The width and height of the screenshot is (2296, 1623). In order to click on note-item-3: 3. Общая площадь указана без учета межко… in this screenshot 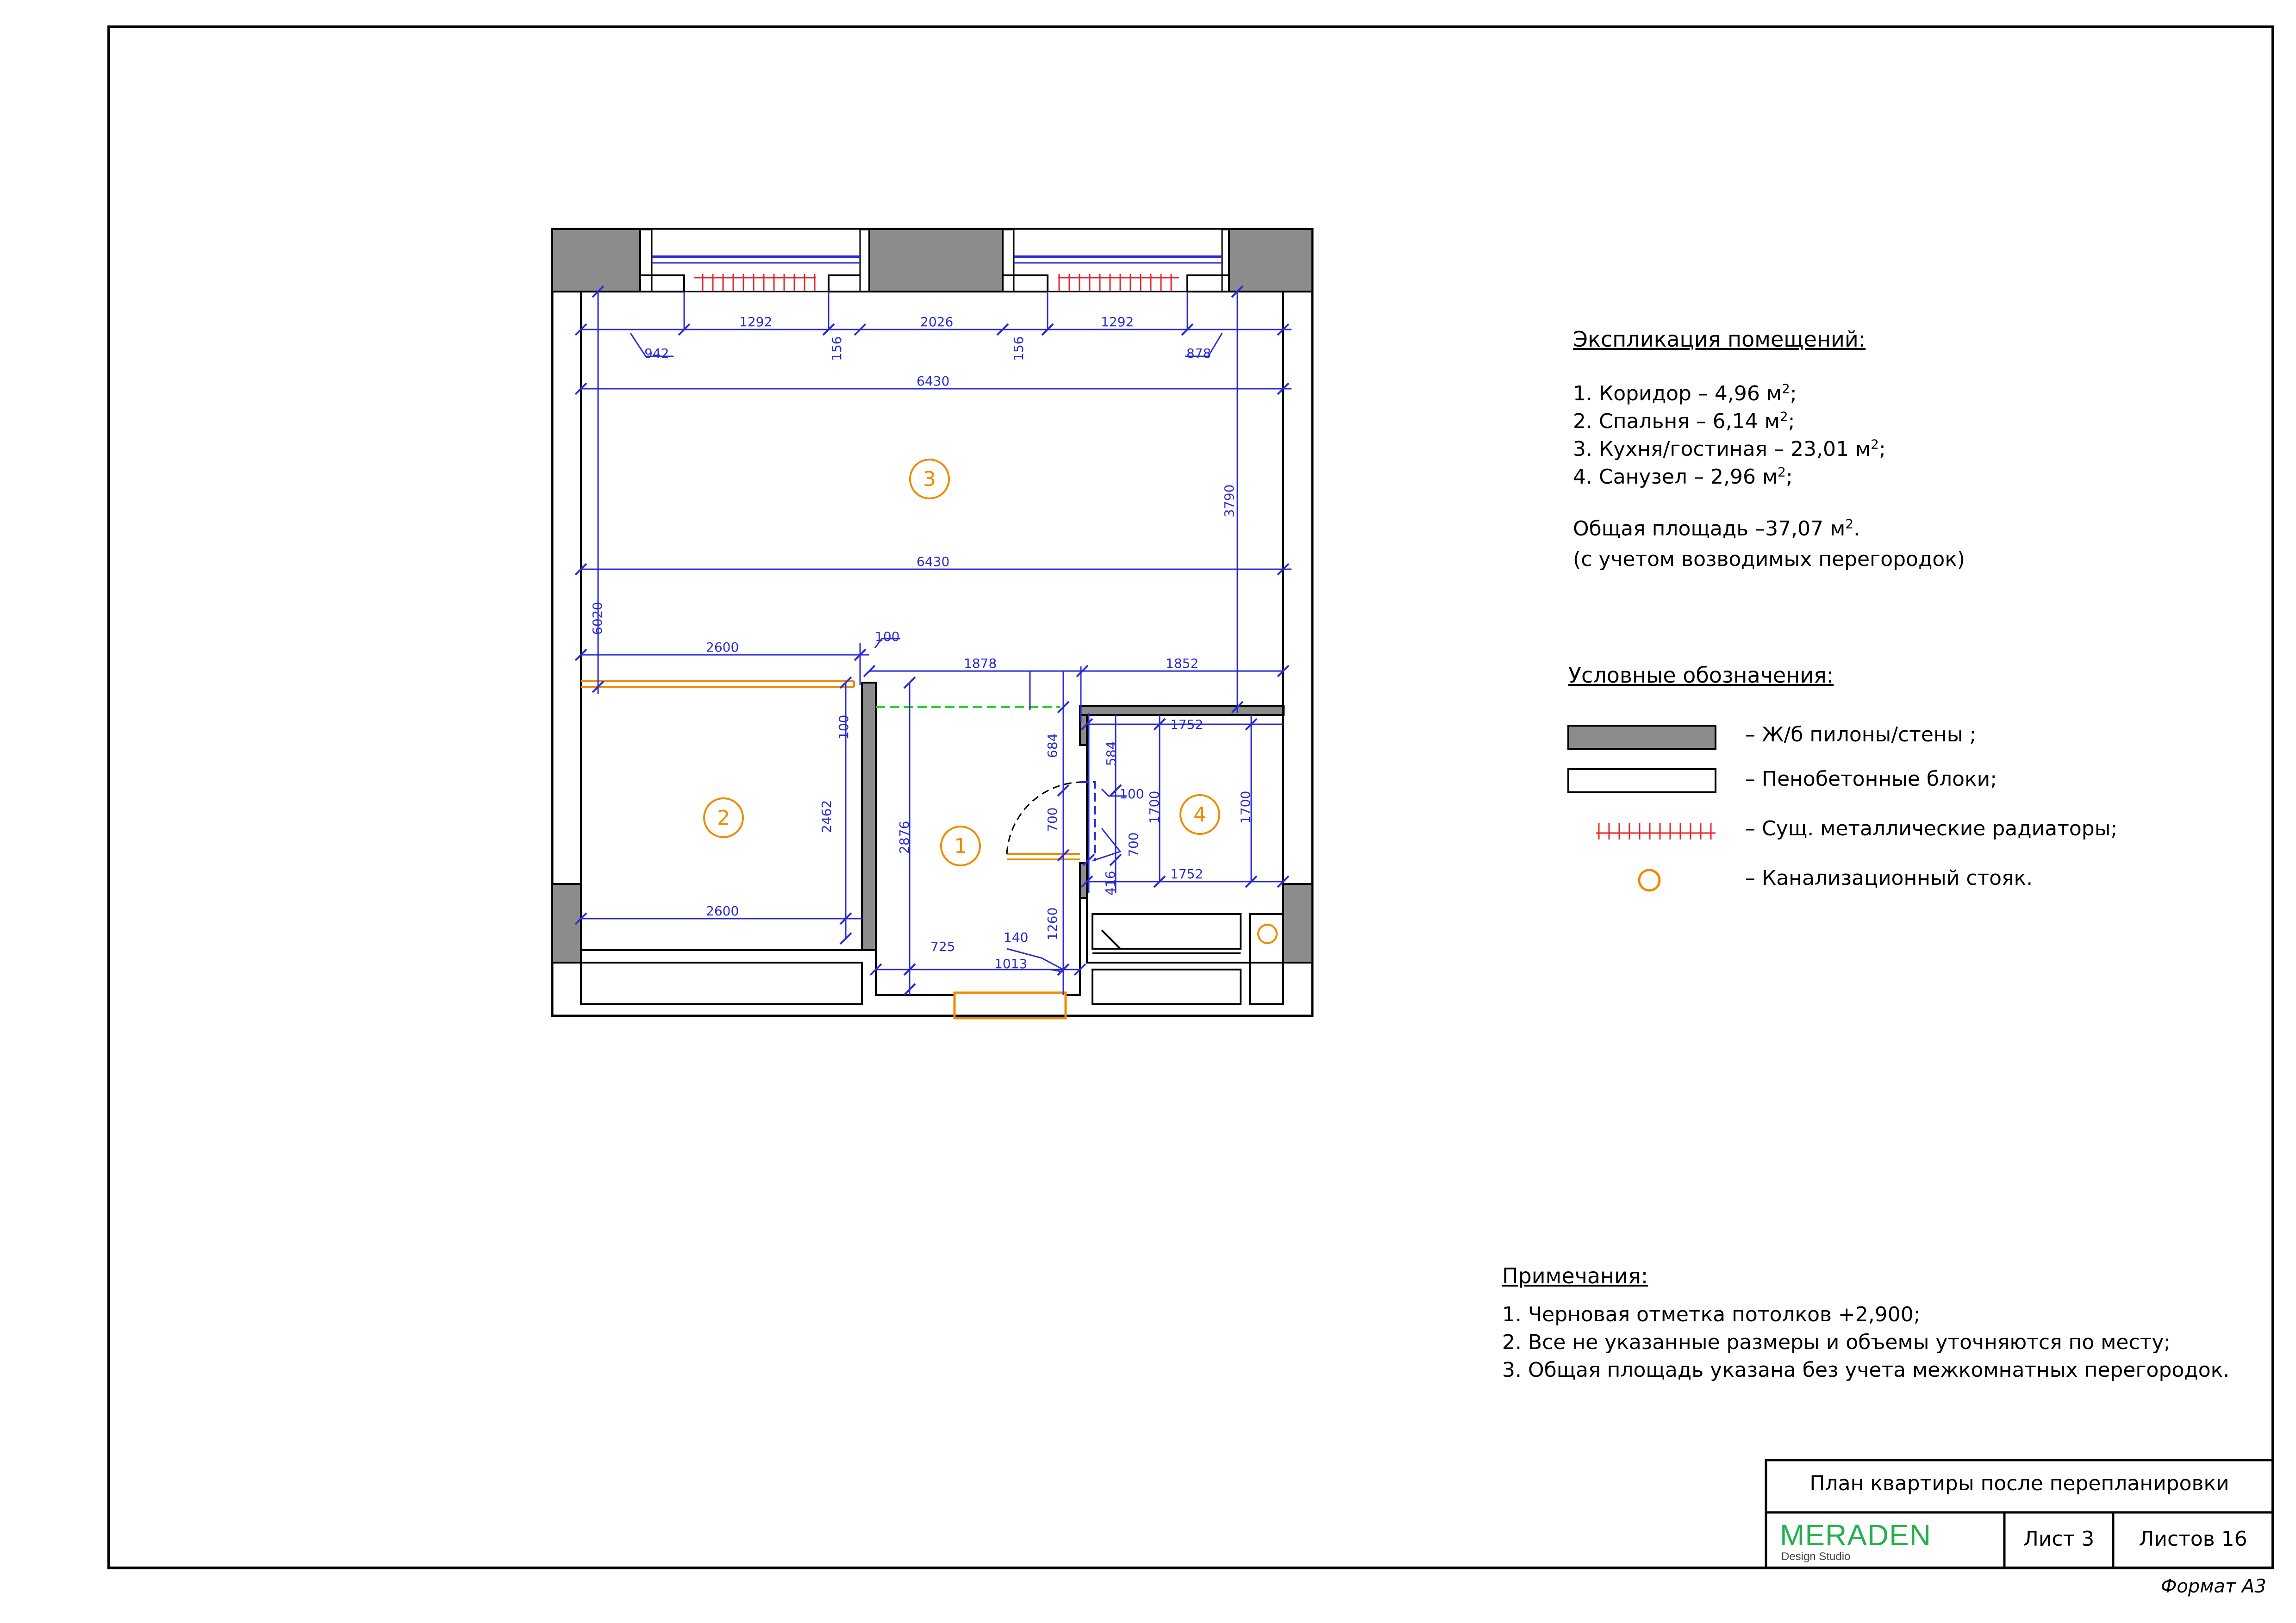, I will do `click(1866, 1370)`.